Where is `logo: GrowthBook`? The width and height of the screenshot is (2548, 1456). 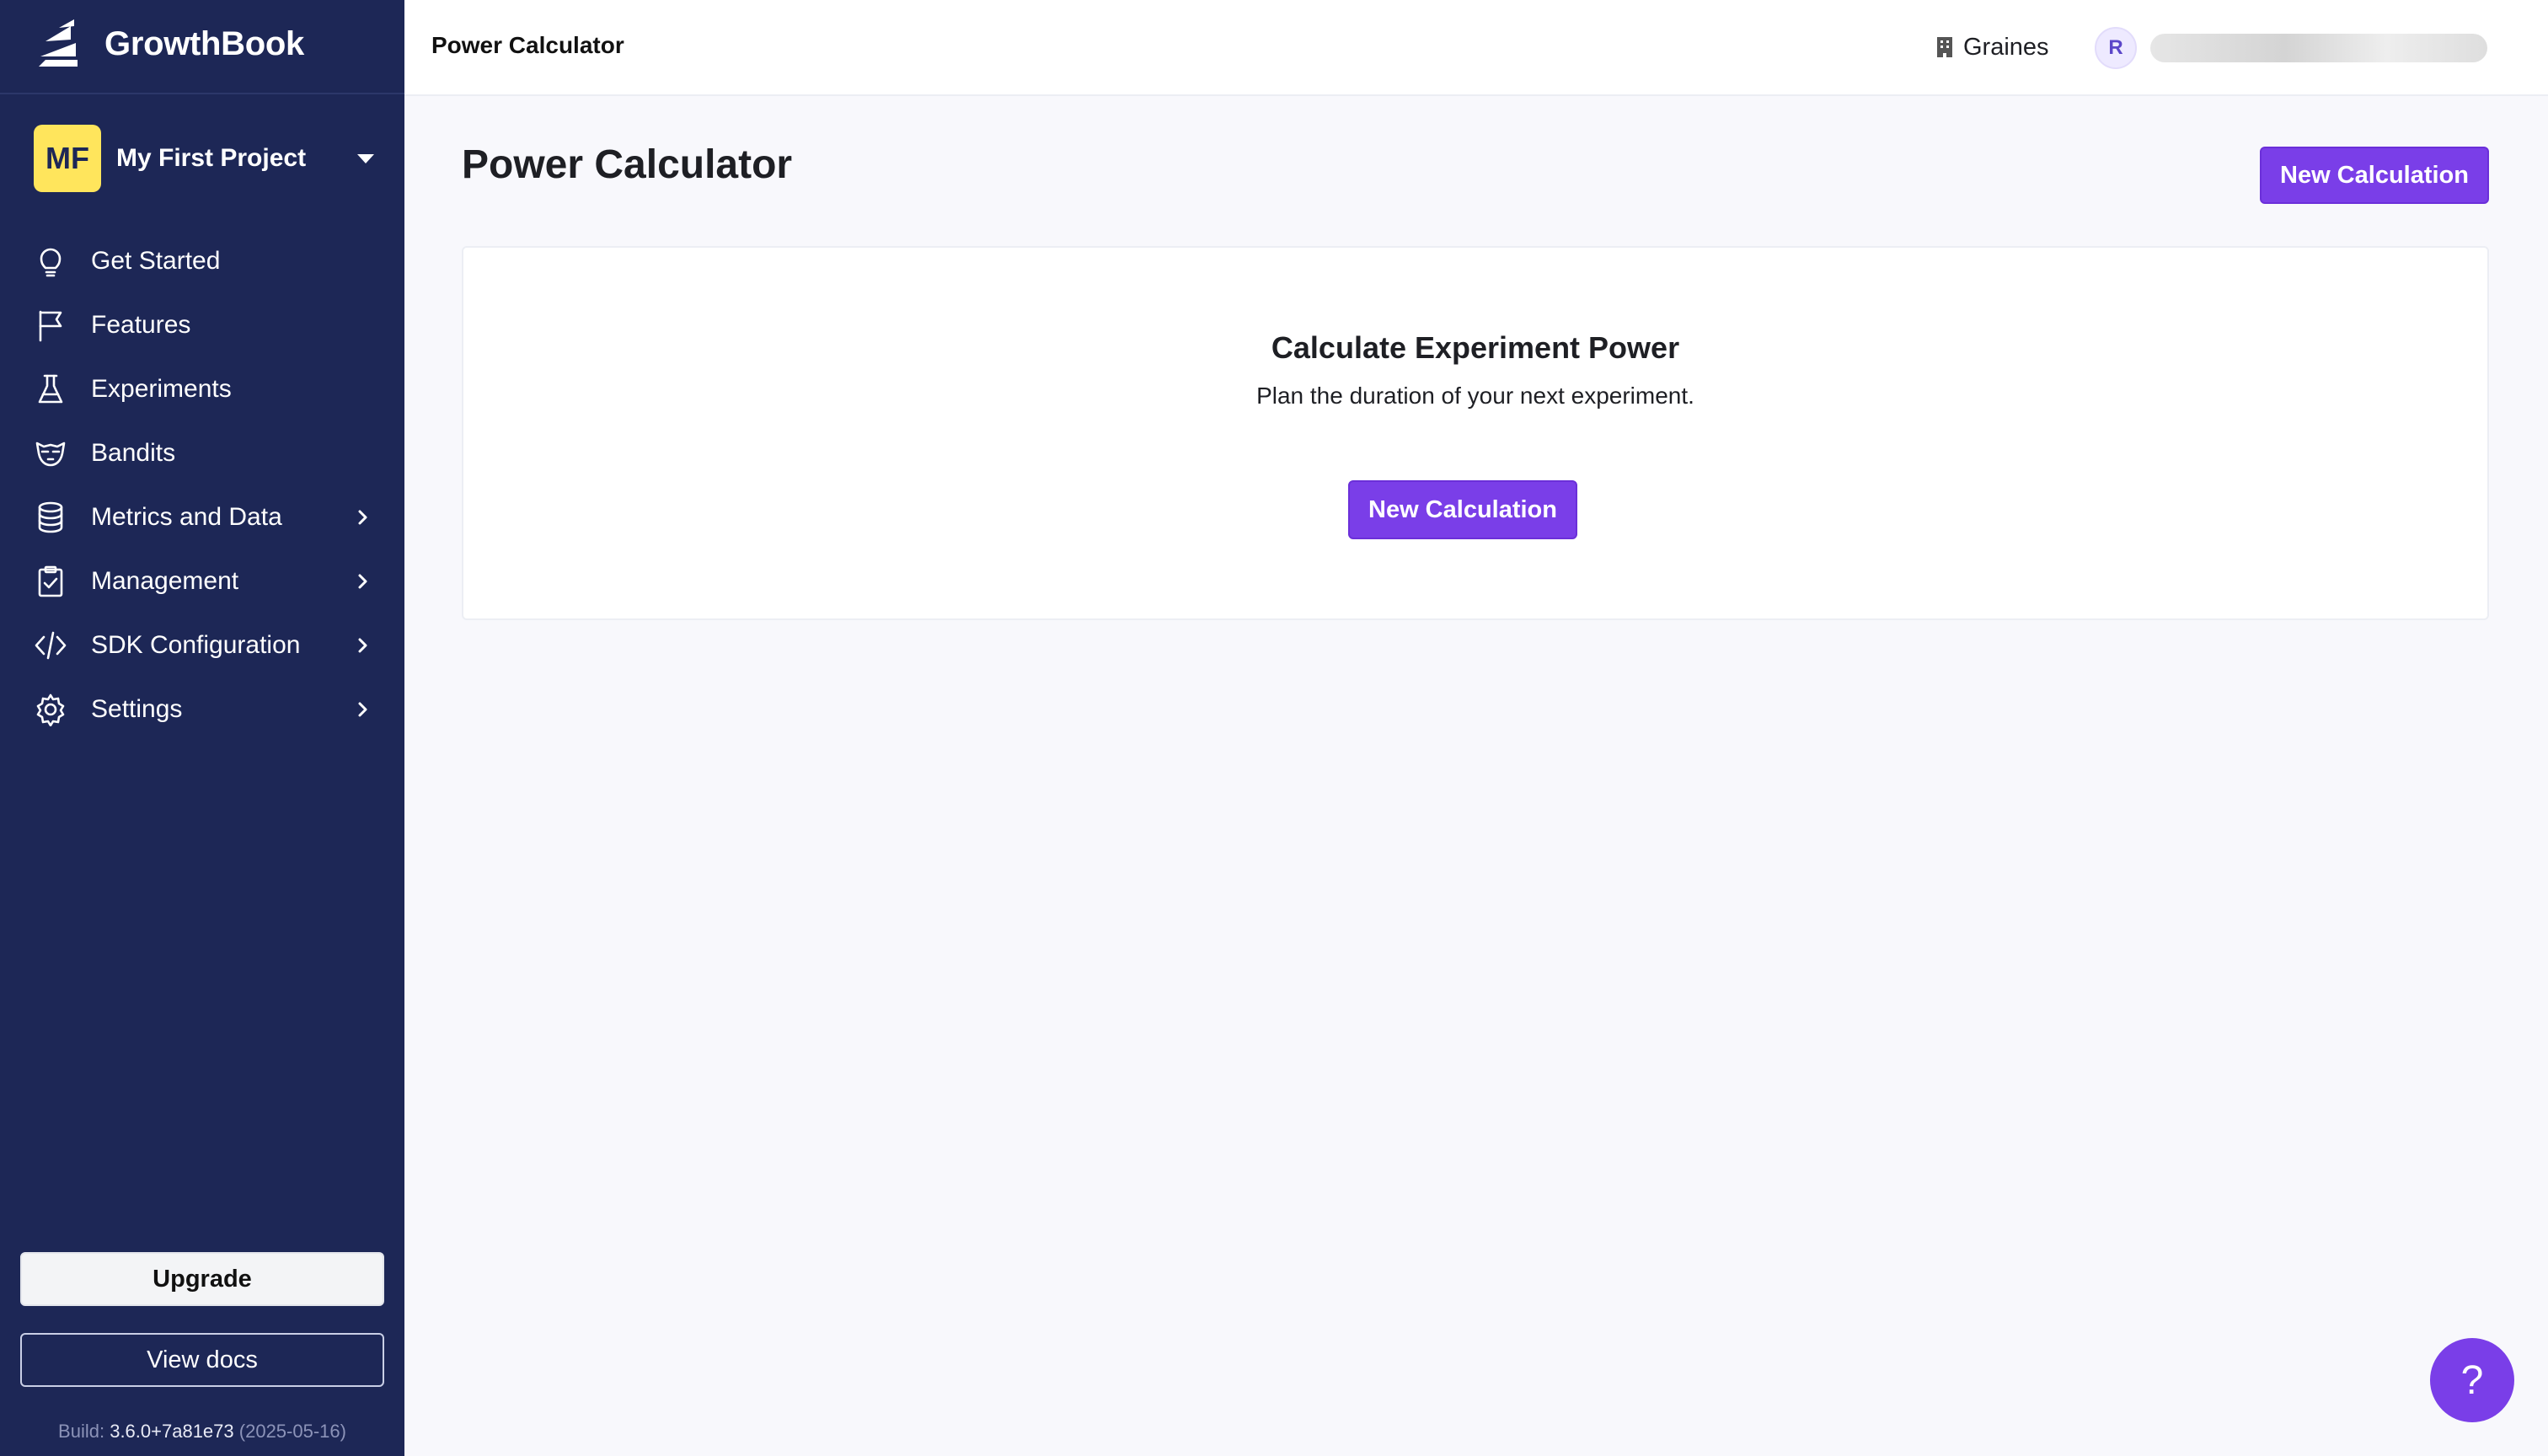 logo: GrowthBook is located at coordinates (169, 43).